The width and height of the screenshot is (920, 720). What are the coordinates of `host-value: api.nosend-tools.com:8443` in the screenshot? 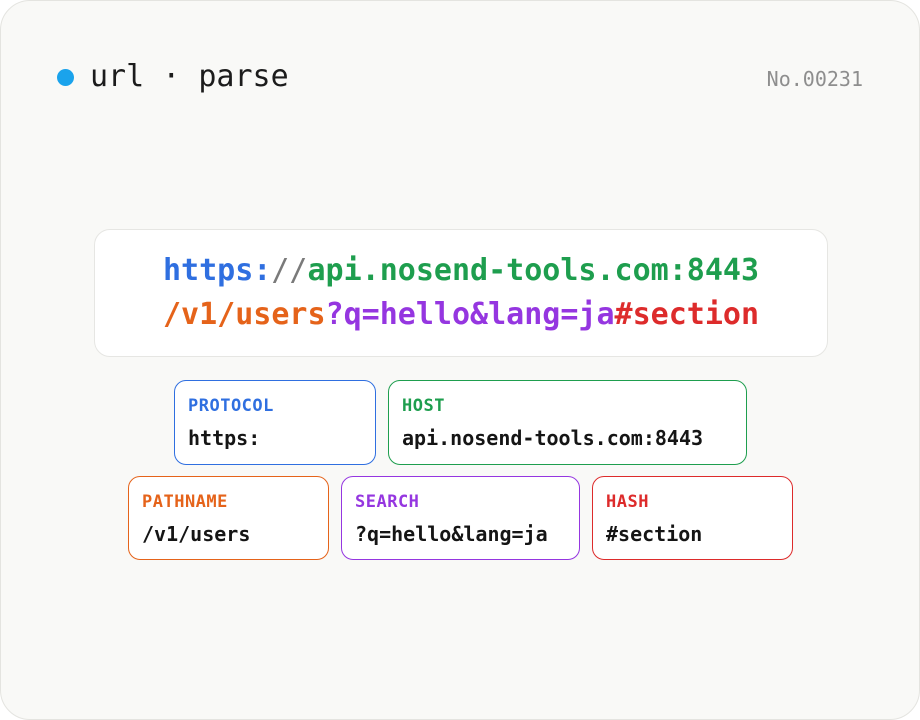 It's located at (553, 438).